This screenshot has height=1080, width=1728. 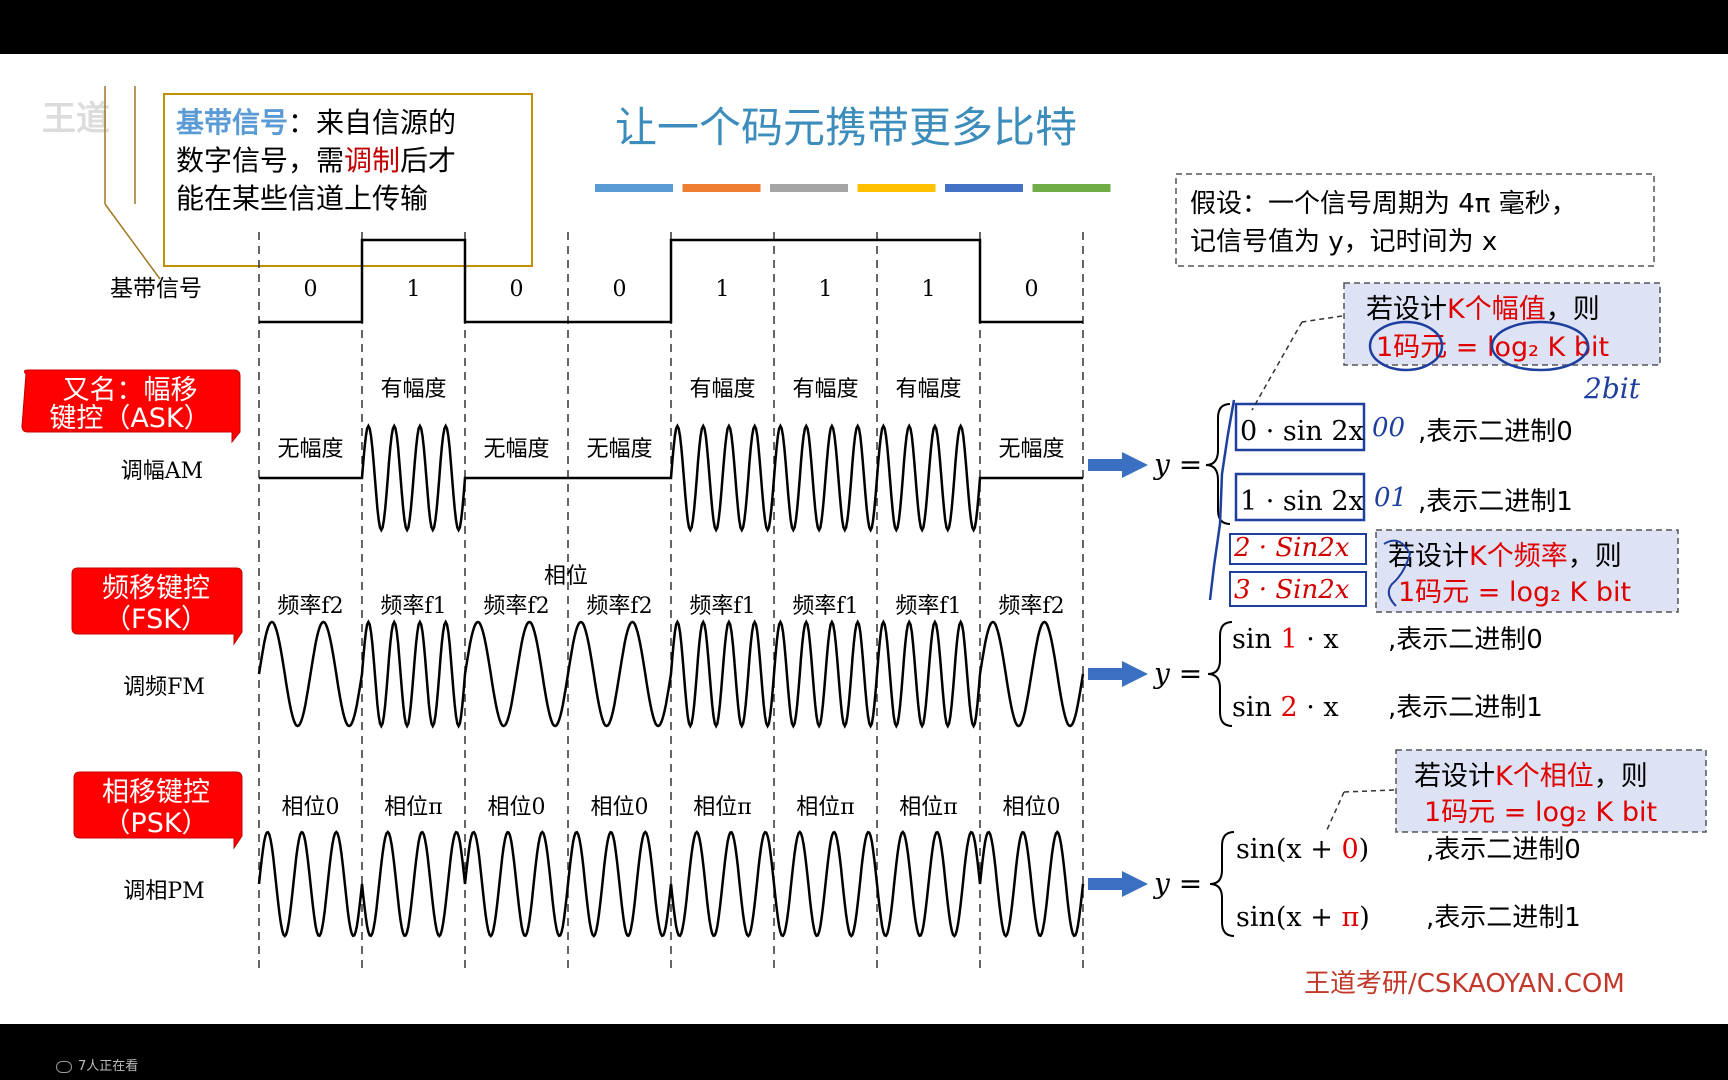 What do you see at coordinates (311, 807) in the screenshot?
I see `psk-label-0: 相位0` at bounding box center [311, 807].